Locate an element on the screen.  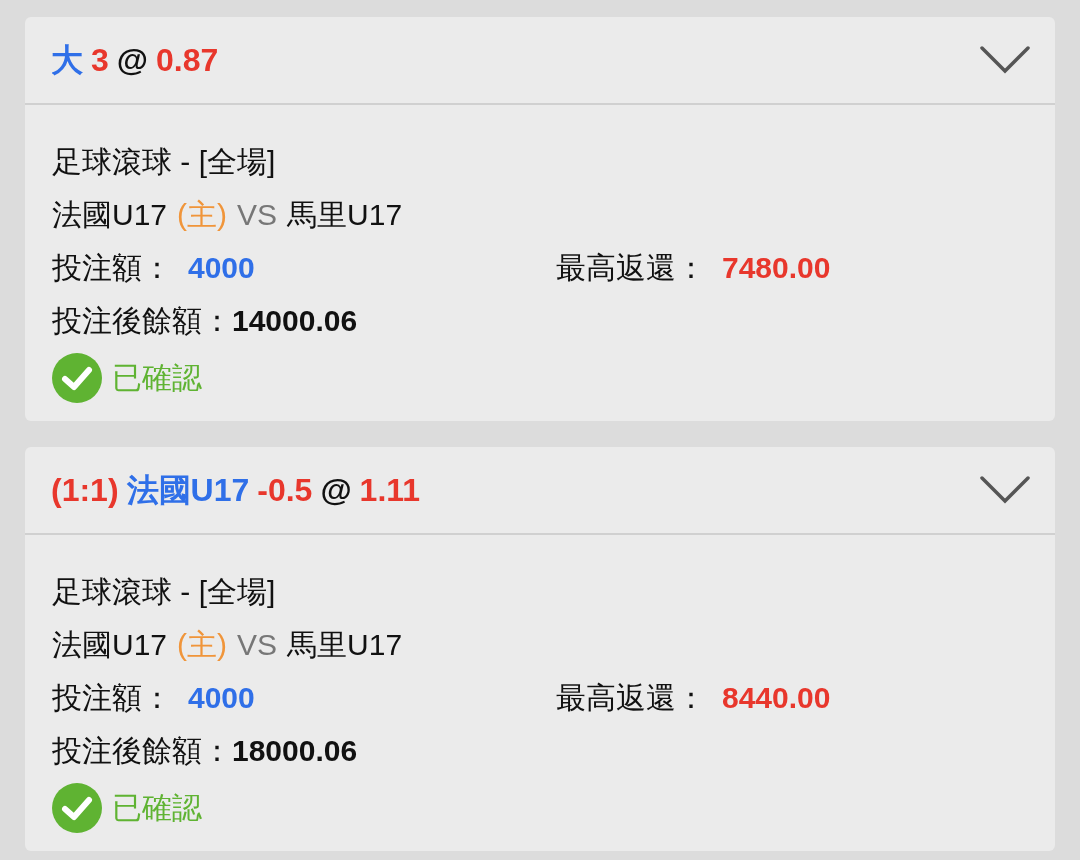
title-part: 大 is located at coordinates (67, 60).